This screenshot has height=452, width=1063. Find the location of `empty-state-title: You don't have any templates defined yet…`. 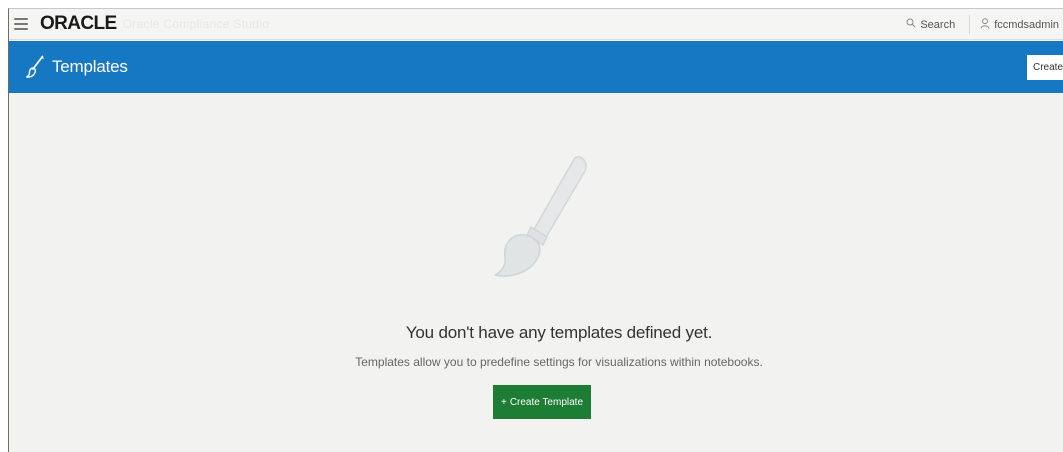

empty-state-title: You don't have any templates defined yet… is located at coordinates (559, 332).